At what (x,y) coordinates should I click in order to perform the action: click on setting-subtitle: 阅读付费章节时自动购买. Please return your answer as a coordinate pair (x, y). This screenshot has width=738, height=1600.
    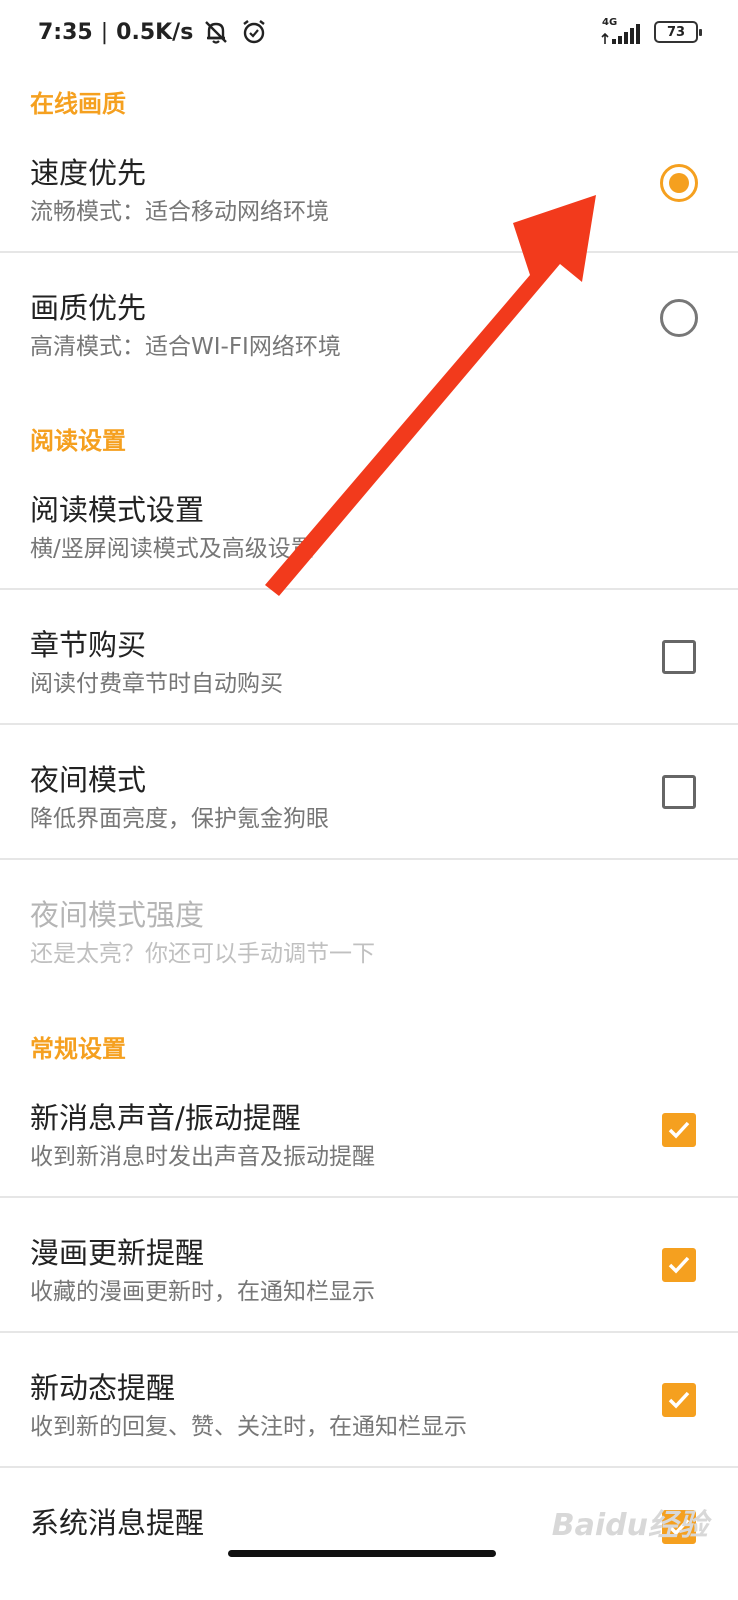
    Looking at the image, I should click on (156, 684).